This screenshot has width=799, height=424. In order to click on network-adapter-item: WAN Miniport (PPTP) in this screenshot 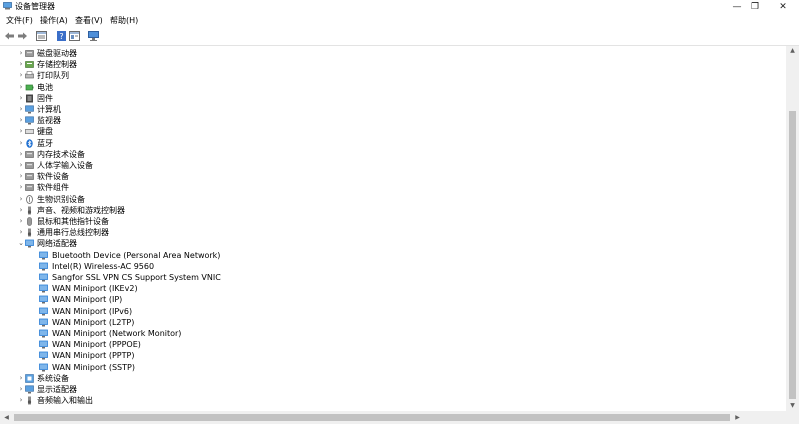, I will do `click(239, 355)`.